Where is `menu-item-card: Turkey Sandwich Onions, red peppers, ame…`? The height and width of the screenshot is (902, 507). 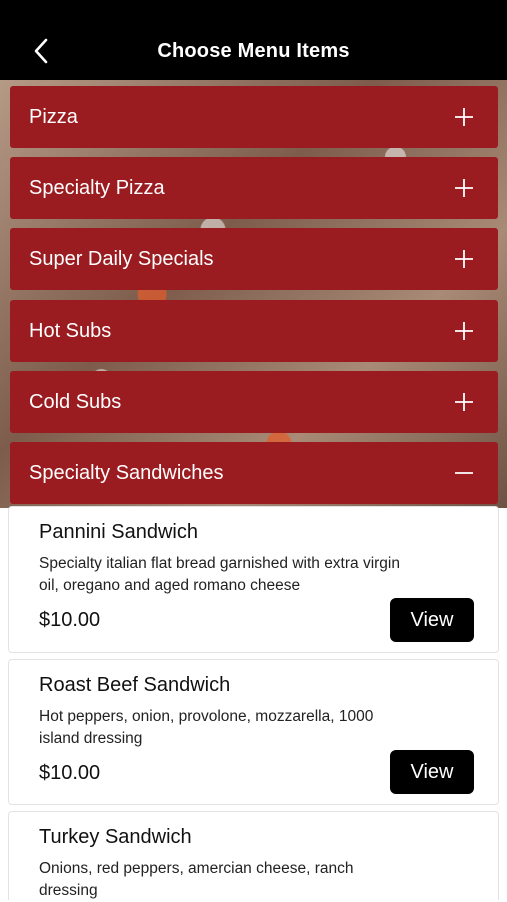 menu-item-card: Turkey Sandwich Onions, red peppers, ame… is located at coordinates (253, 855).